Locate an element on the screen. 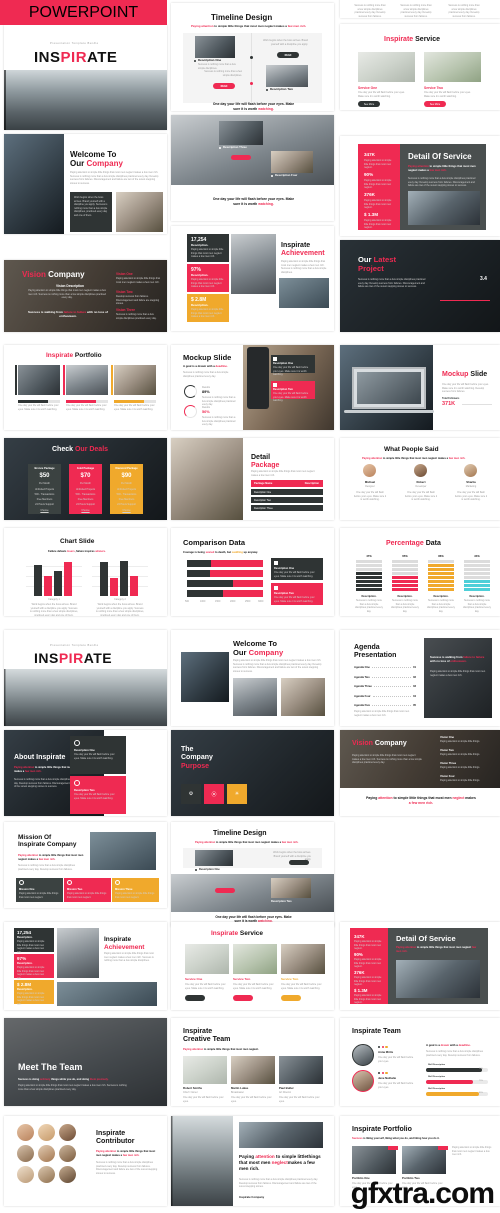 This screenshot has width=500, height=1213. agenda-item: Agenda Five 05 is located at coordinates (385, 705).